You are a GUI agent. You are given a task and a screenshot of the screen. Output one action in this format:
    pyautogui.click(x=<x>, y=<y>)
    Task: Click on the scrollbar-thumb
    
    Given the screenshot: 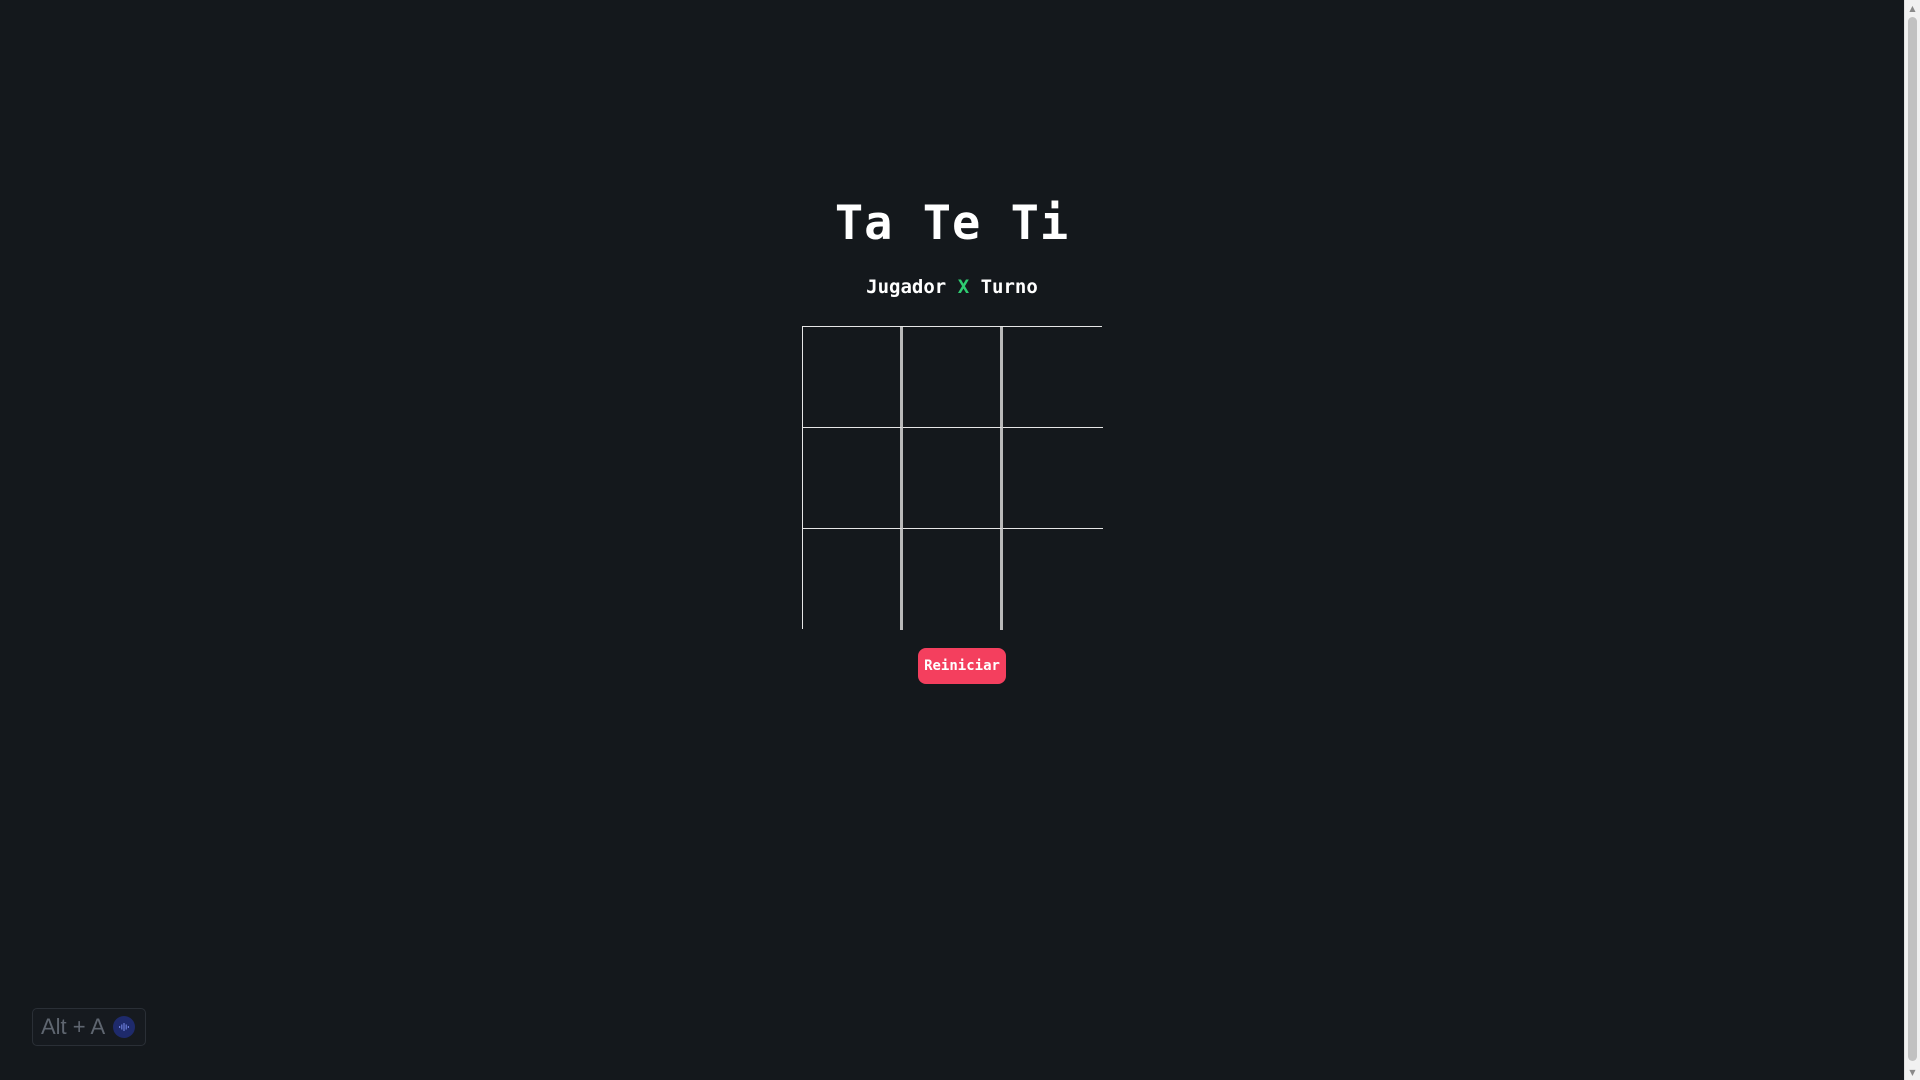 What is the action you would take?
    pyautogui.click(x=1912, y=539)
    